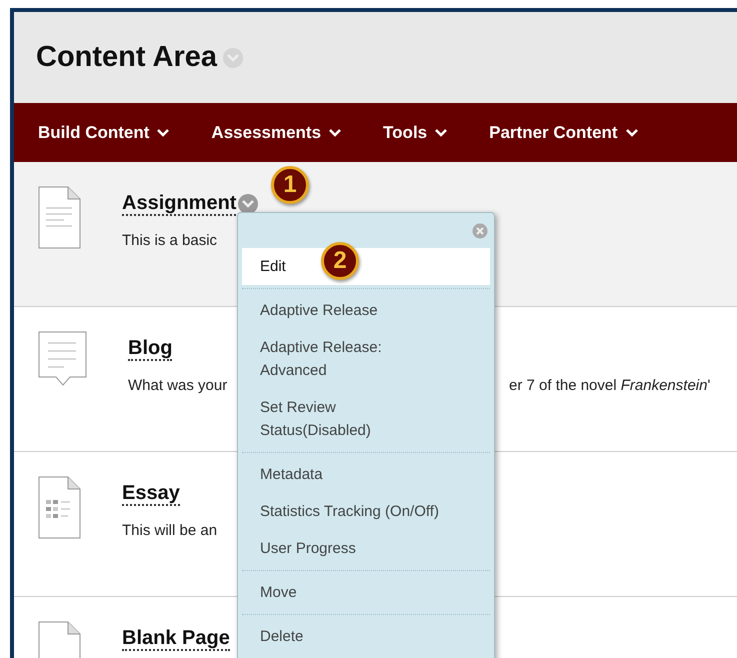 The image size is (737, 658). What do you see at coordinates (63, 359) in the screenshot?
I see `speech-bubble-icon` at bounding box center [63, 359].